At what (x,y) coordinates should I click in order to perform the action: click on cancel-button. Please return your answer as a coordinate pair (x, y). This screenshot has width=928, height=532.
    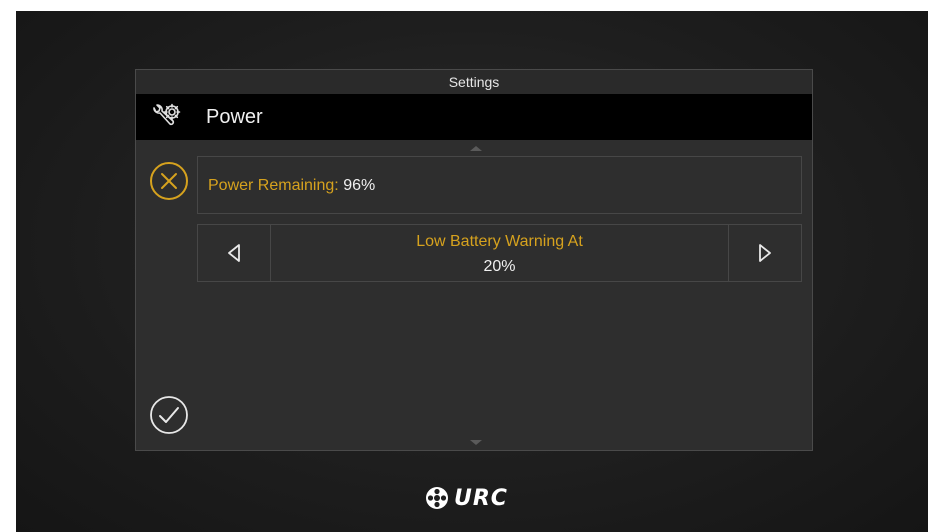
    Looking at the image, I should click on (169, 181).